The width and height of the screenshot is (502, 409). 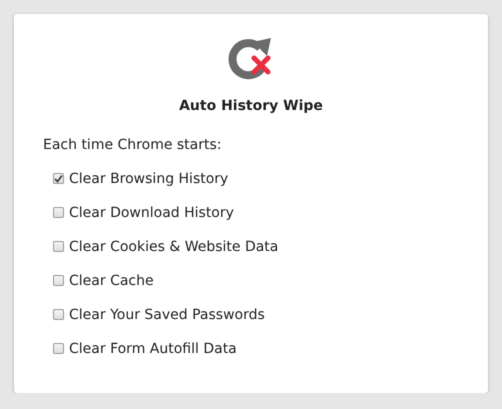 What do you see at coordinates (167, 314) in the screenshot?
I see `option-label: Clear Your Saved Passwords` at bounding box center [167, 314].